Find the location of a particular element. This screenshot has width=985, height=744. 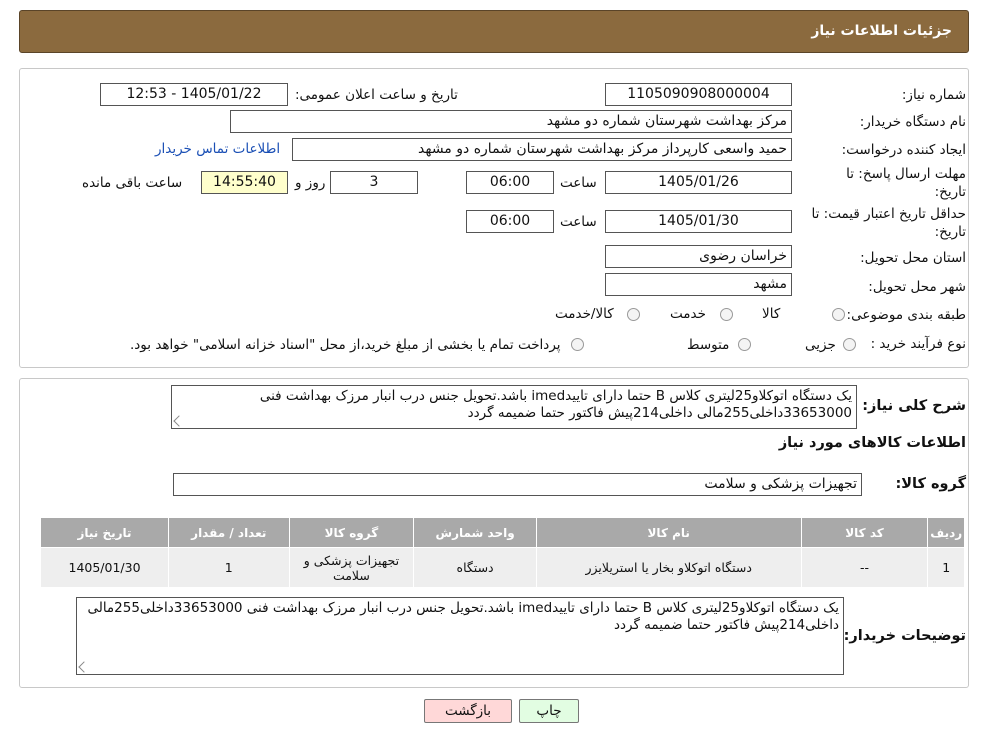

cell-row: 1 is located at coordinates (946, 567).